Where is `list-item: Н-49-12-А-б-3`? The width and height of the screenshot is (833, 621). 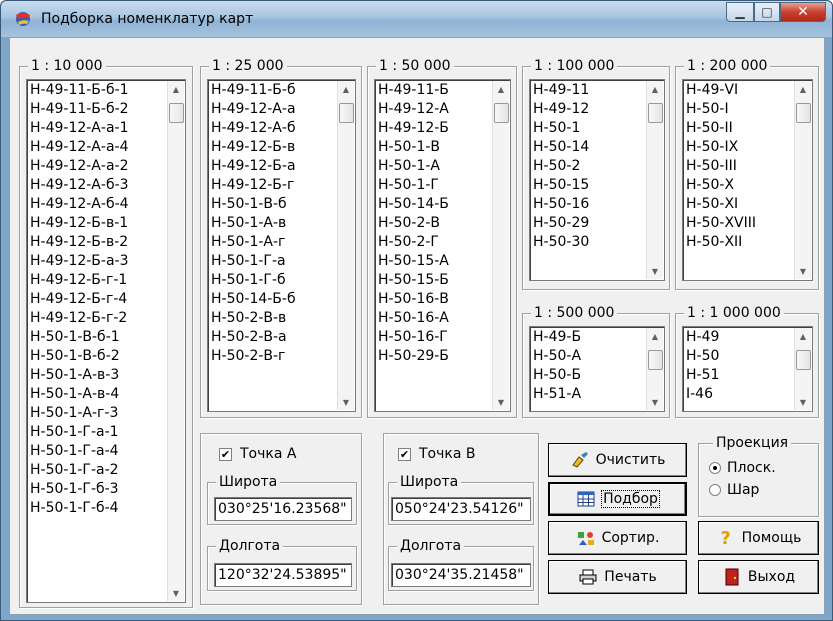
list-item: Н-49-12-А-б-3 is located at coordinates (98, 185).